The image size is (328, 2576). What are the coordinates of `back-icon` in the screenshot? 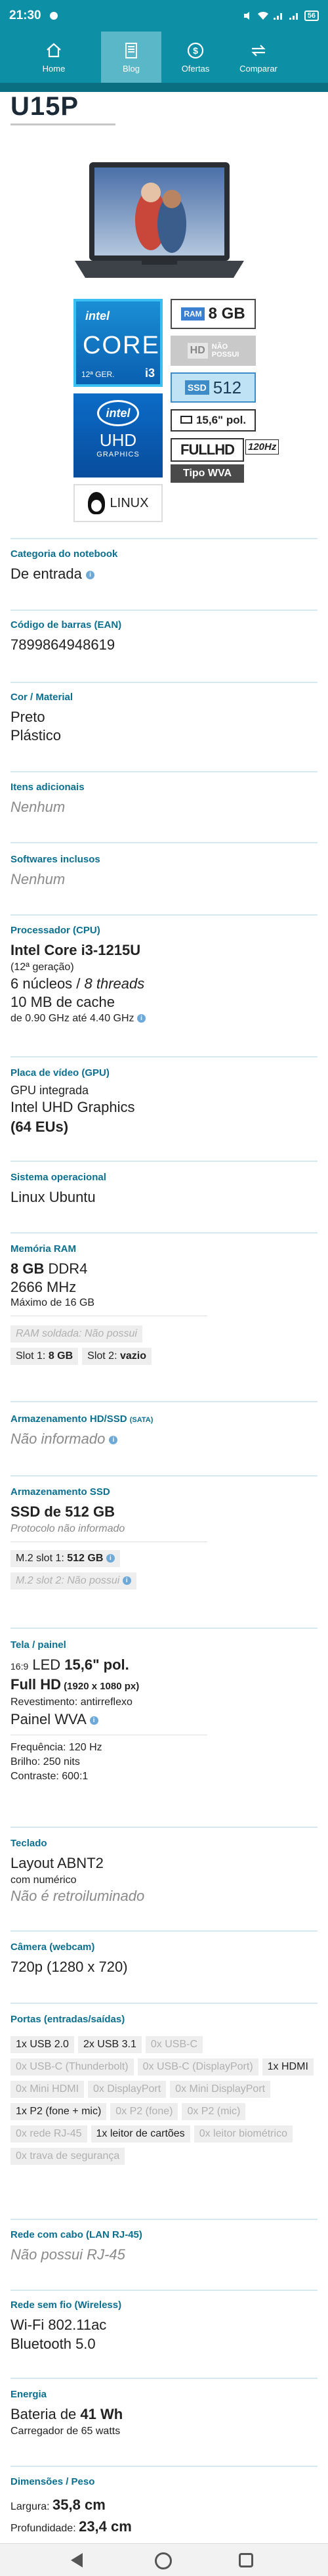 It's located at (77, 2560).